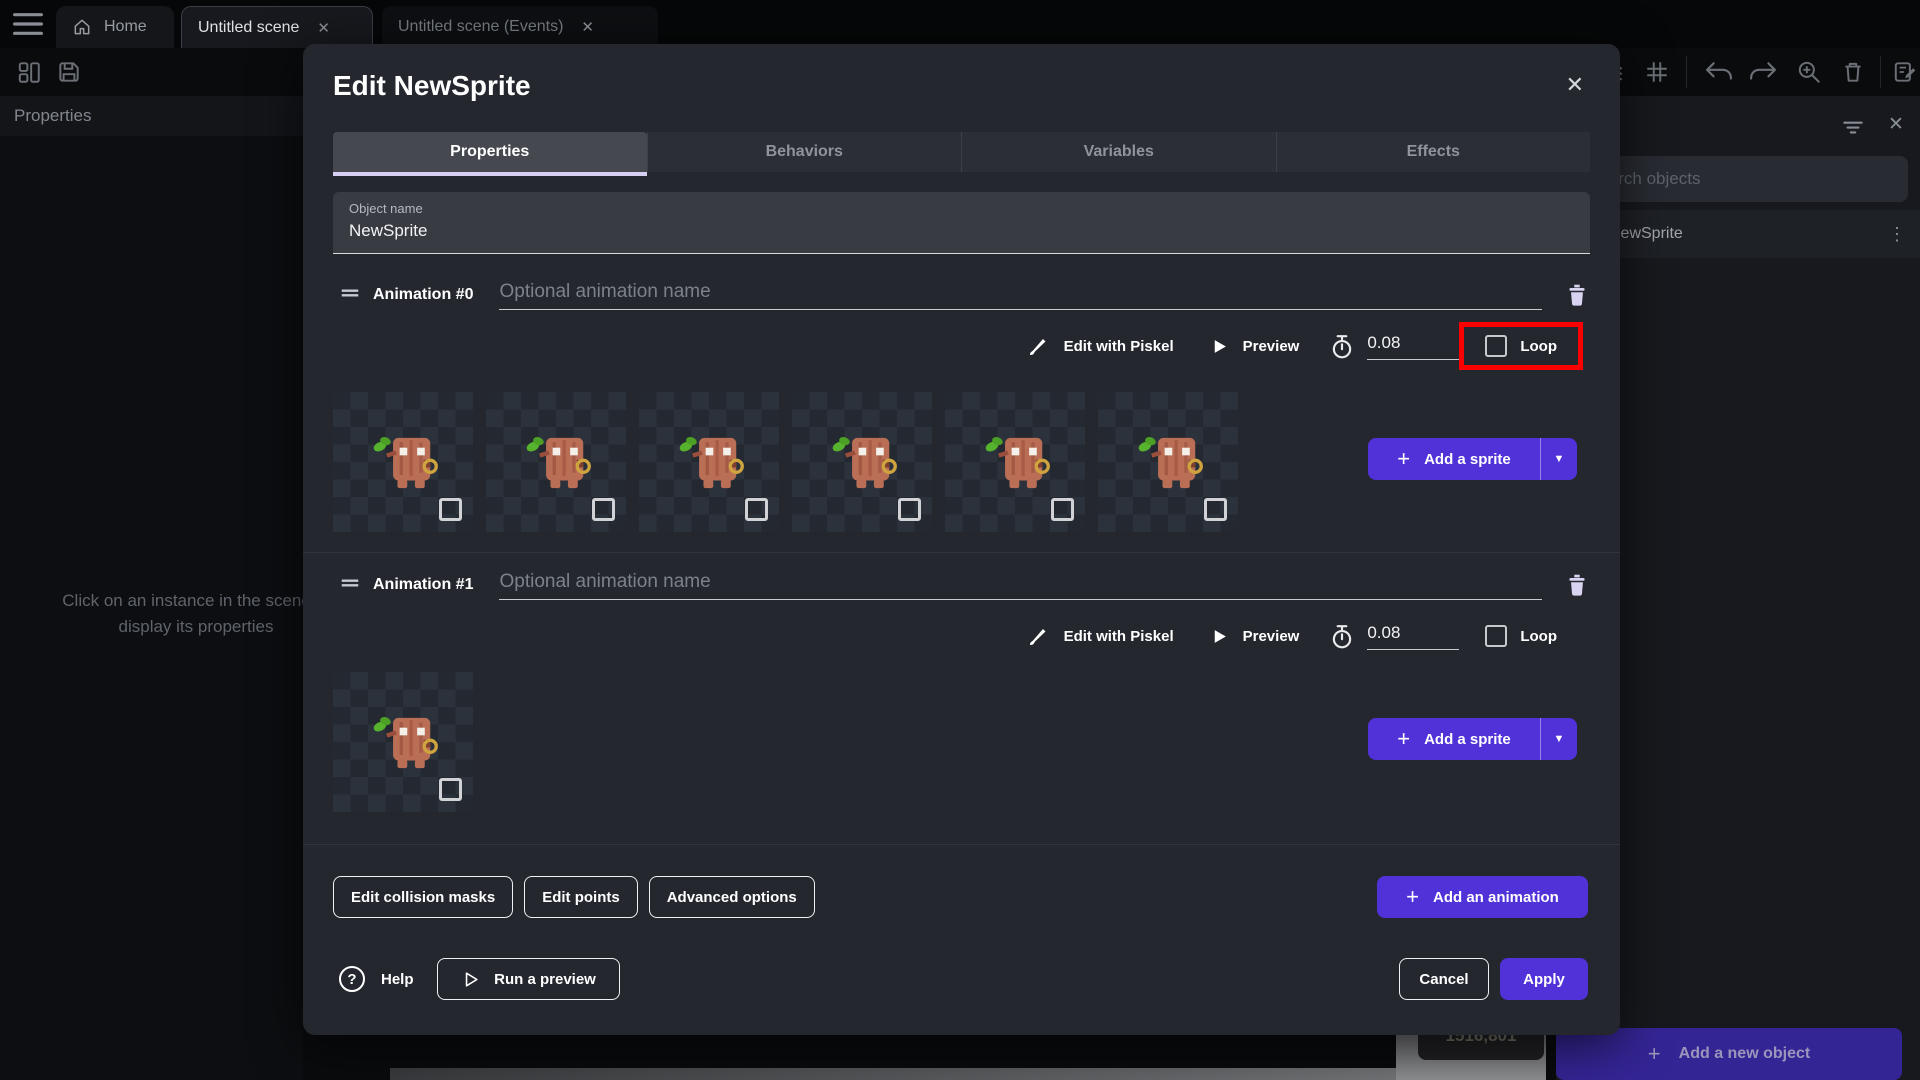 The width and height of the screenshot is (1920, 1080). I want to click on close-dialog-icon: ✕, so click(1575, 85).